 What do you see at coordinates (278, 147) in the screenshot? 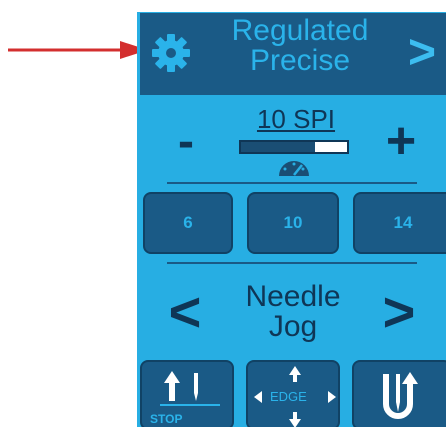
I see `spi-level-fill` at bounding box center [278, 147].